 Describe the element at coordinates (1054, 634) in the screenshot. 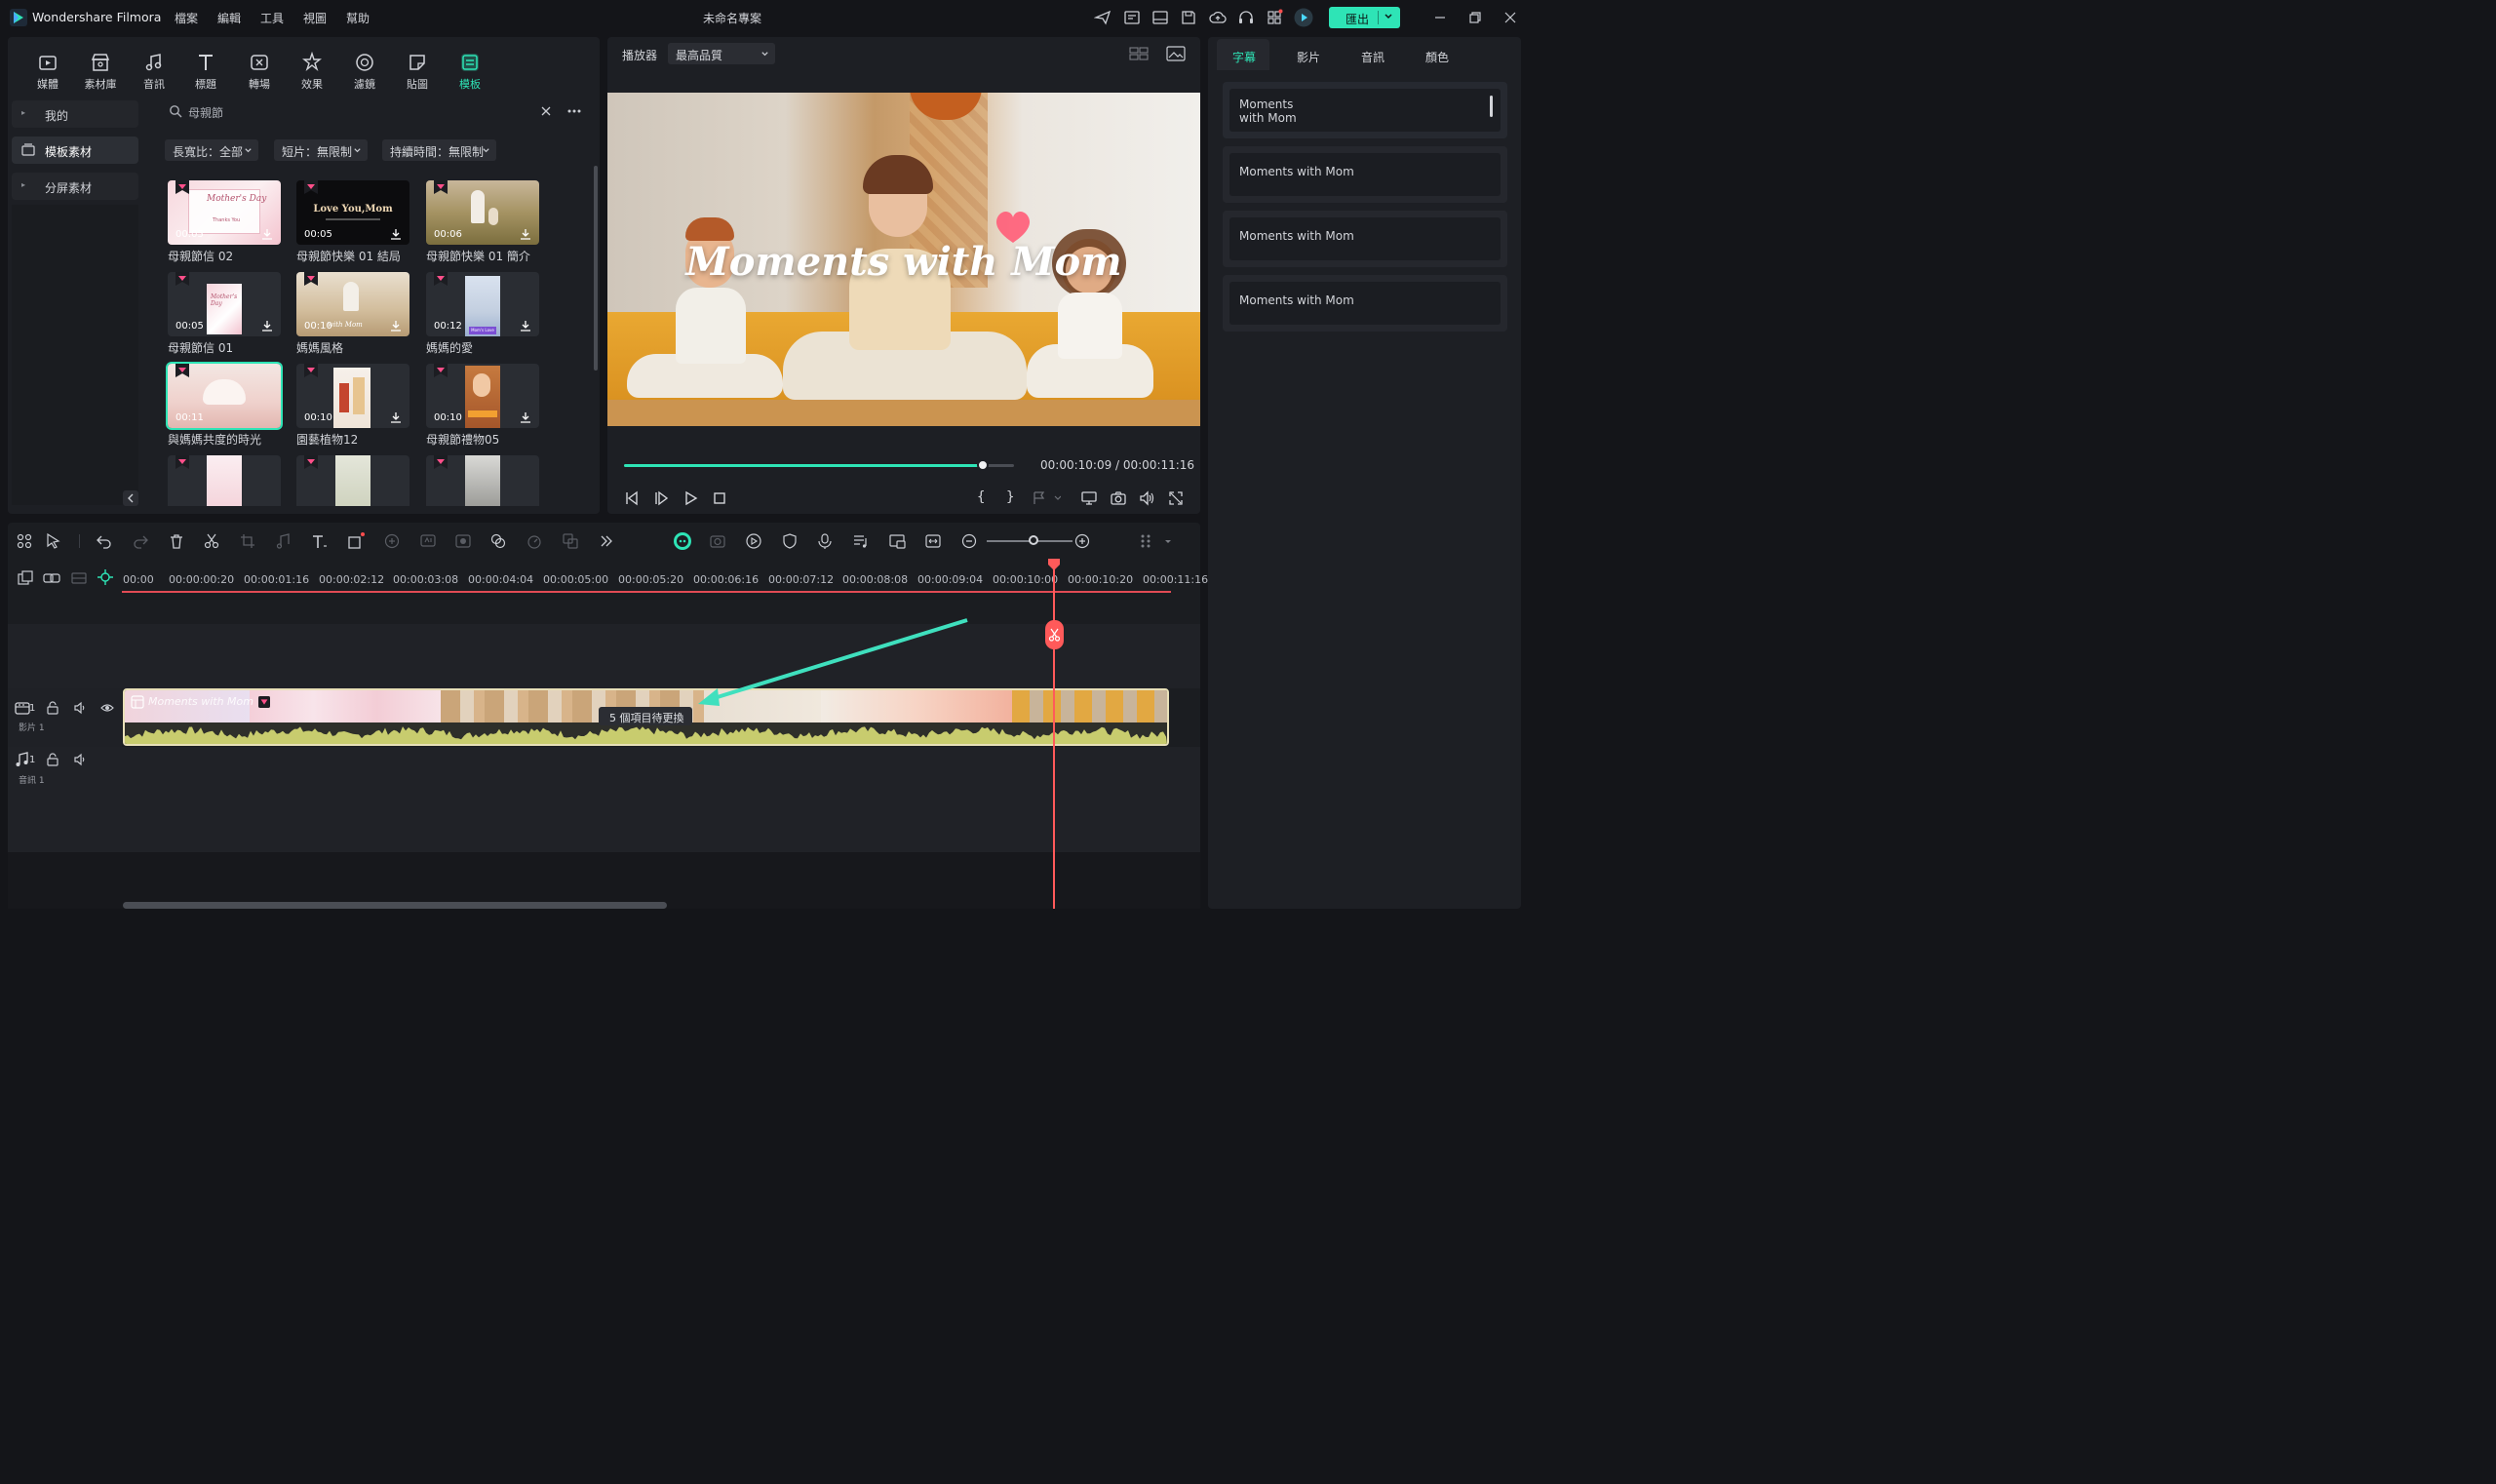

I see `playhead-split-button` at that location.